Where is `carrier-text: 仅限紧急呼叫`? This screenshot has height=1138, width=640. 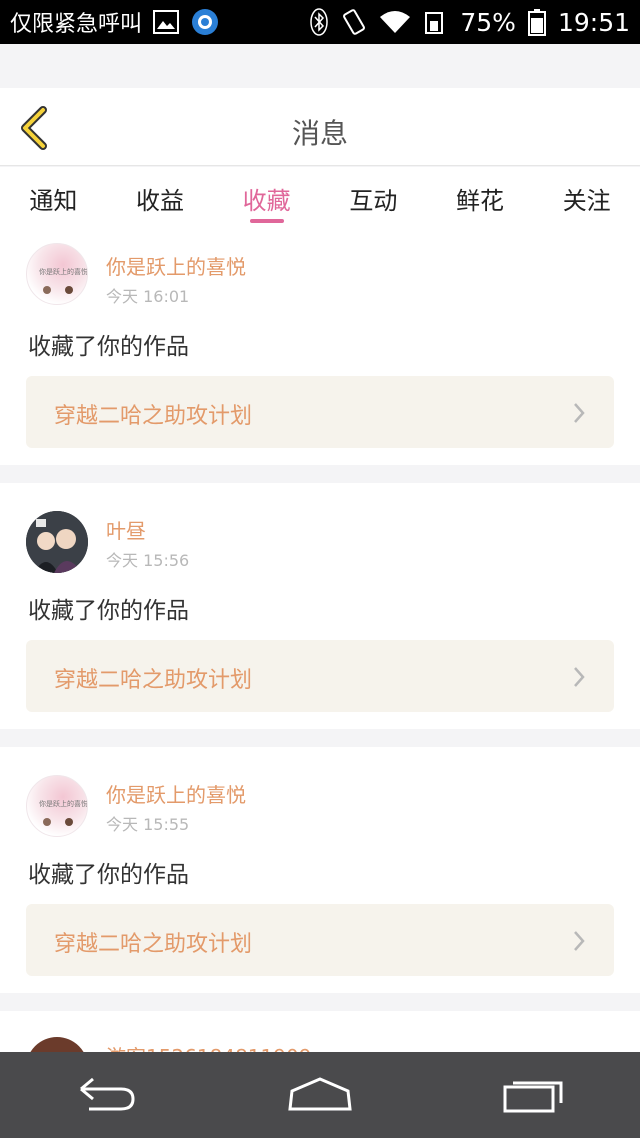 carrier-text: 仅限紧急呼叫 is located at coordinates (76, 24).